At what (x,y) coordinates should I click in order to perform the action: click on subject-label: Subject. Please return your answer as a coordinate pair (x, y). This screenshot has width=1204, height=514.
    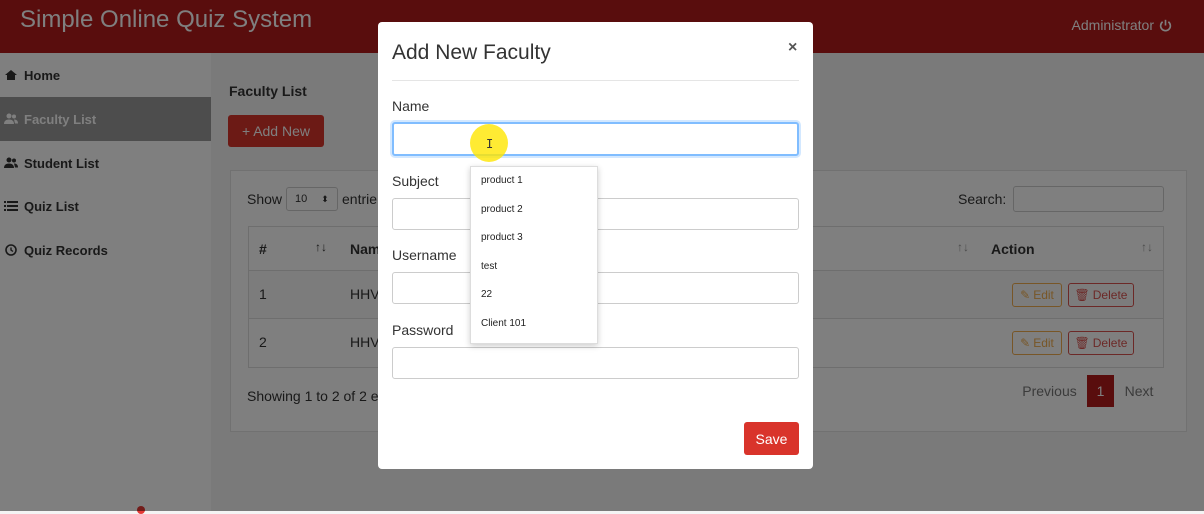
    Looking at the image, I should click on (415, 181).